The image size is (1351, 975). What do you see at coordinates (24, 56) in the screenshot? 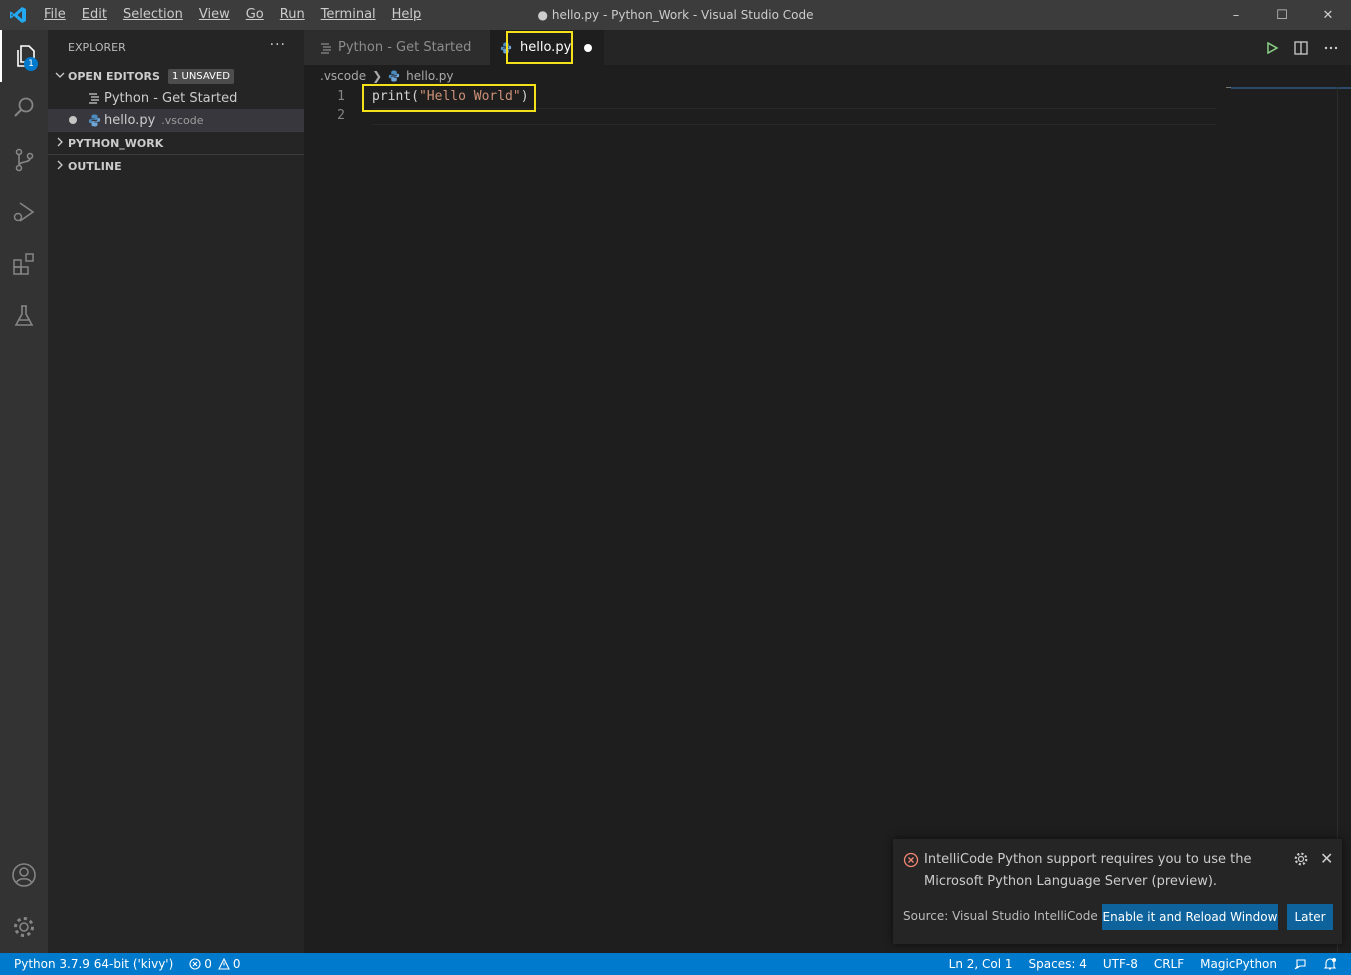
I see `explorer-button: 1` at bounding box center [24, 56].